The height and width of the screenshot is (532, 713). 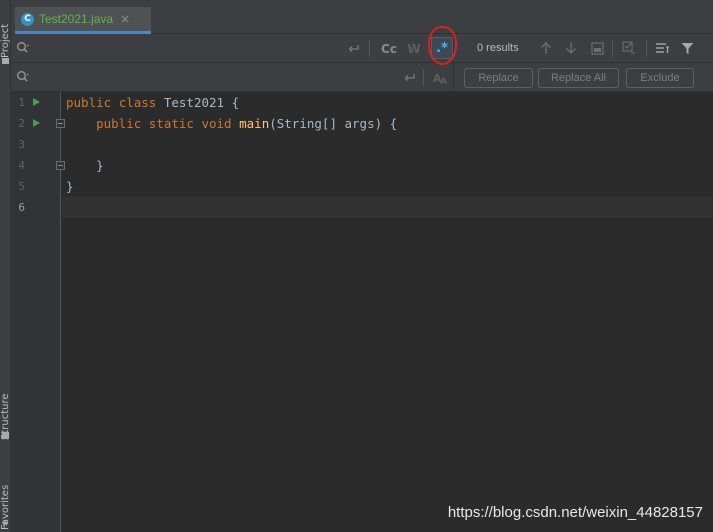 What do you see at coordinates (571, 48) in the screenshot?
I see `next-occurrence-icon` at bounding box center [571, 48].